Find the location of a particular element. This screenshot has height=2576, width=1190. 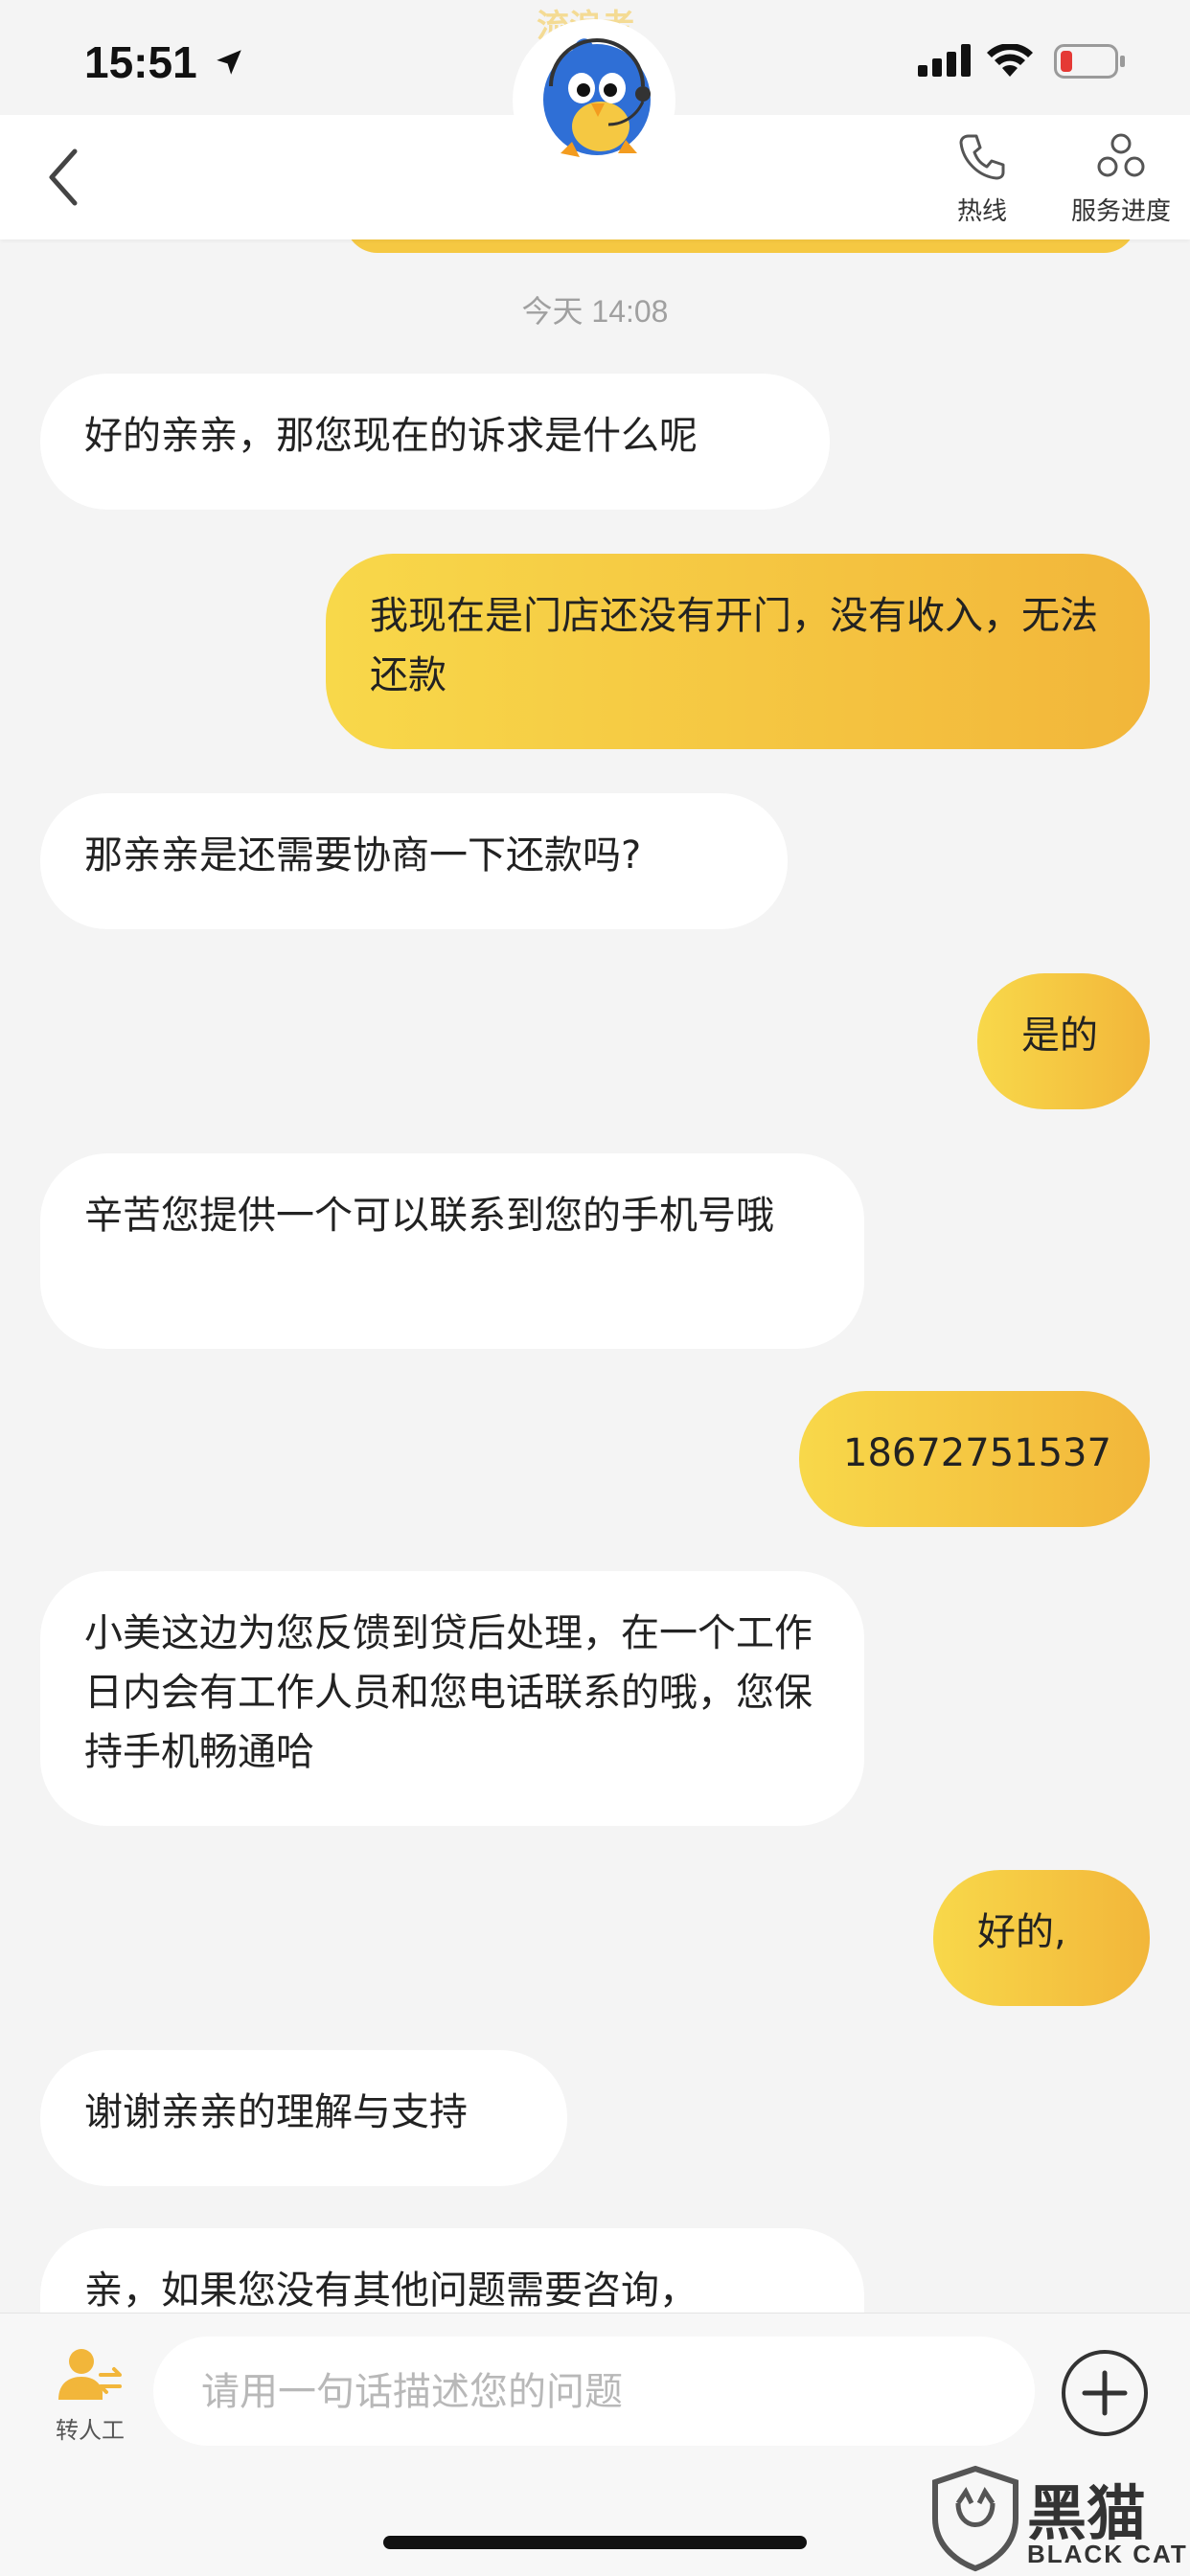

message-text: 亲，如果您没有其他问题需要咨询， is located at coordinates (391, 2290).